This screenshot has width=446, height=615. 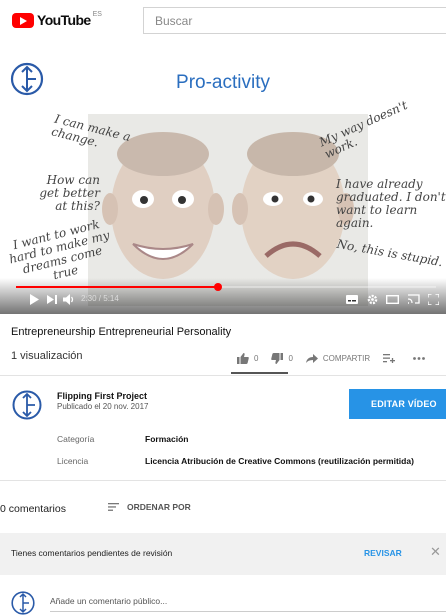 I want to click on logo-text: YouTube, so click(x=64, y=20).